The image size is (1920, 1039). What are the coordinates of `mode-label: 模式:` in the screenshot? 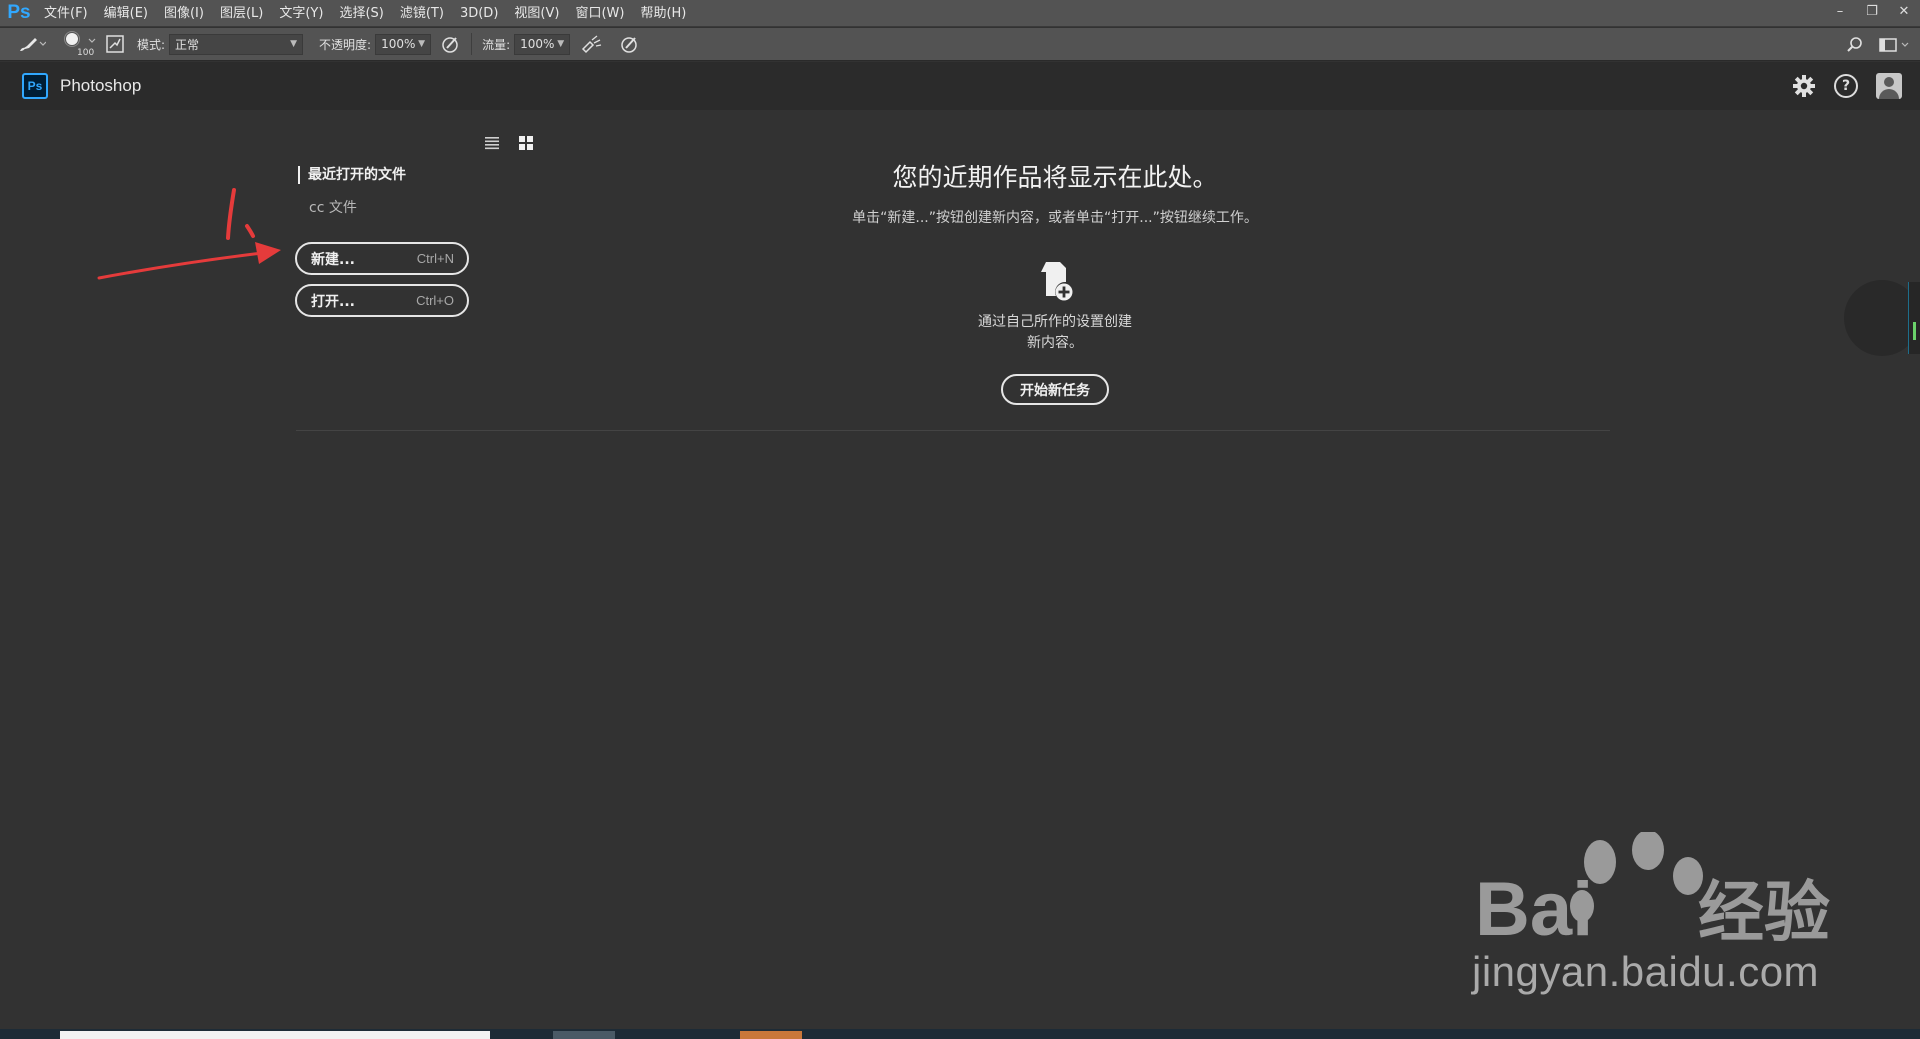 It's located at (151, 44).